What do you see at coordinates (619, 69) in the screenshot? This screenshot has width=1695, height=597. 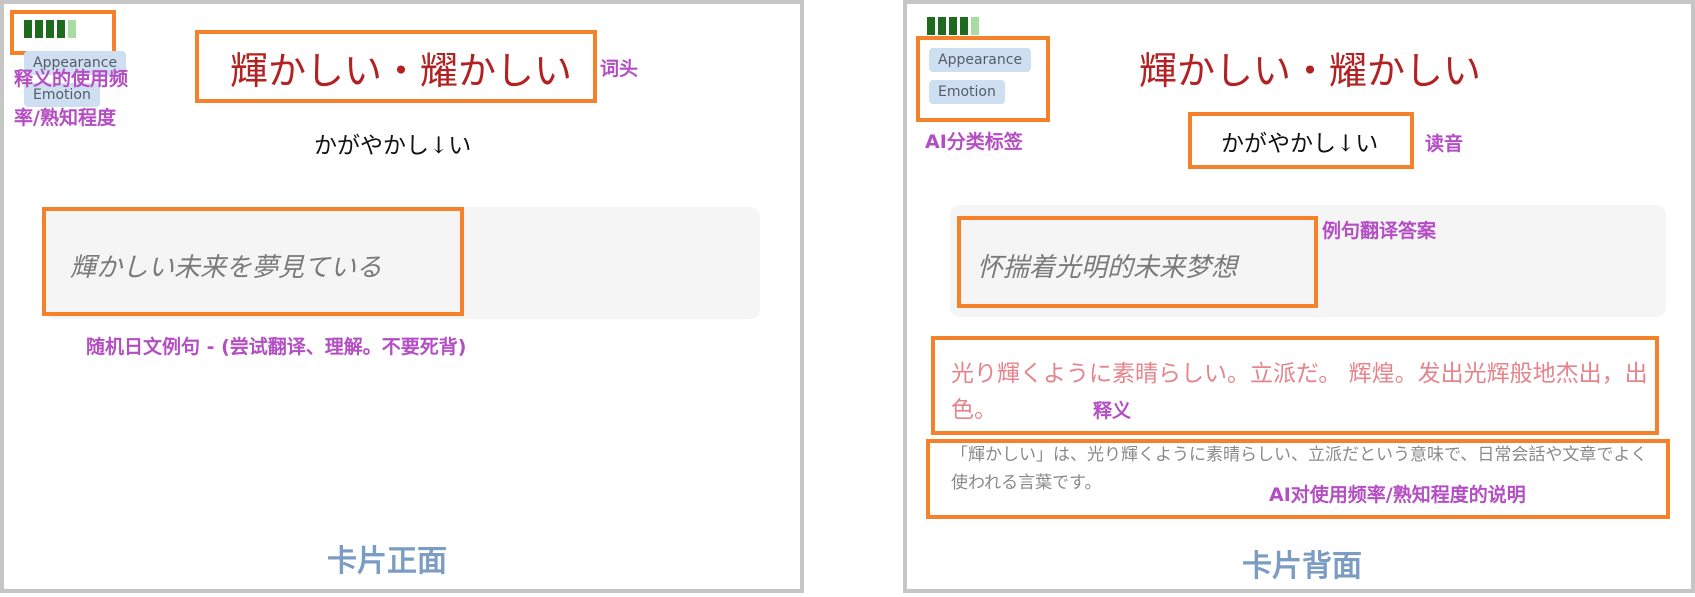 I see `annotation-headword: 词头` at bounding box center [619, 69].